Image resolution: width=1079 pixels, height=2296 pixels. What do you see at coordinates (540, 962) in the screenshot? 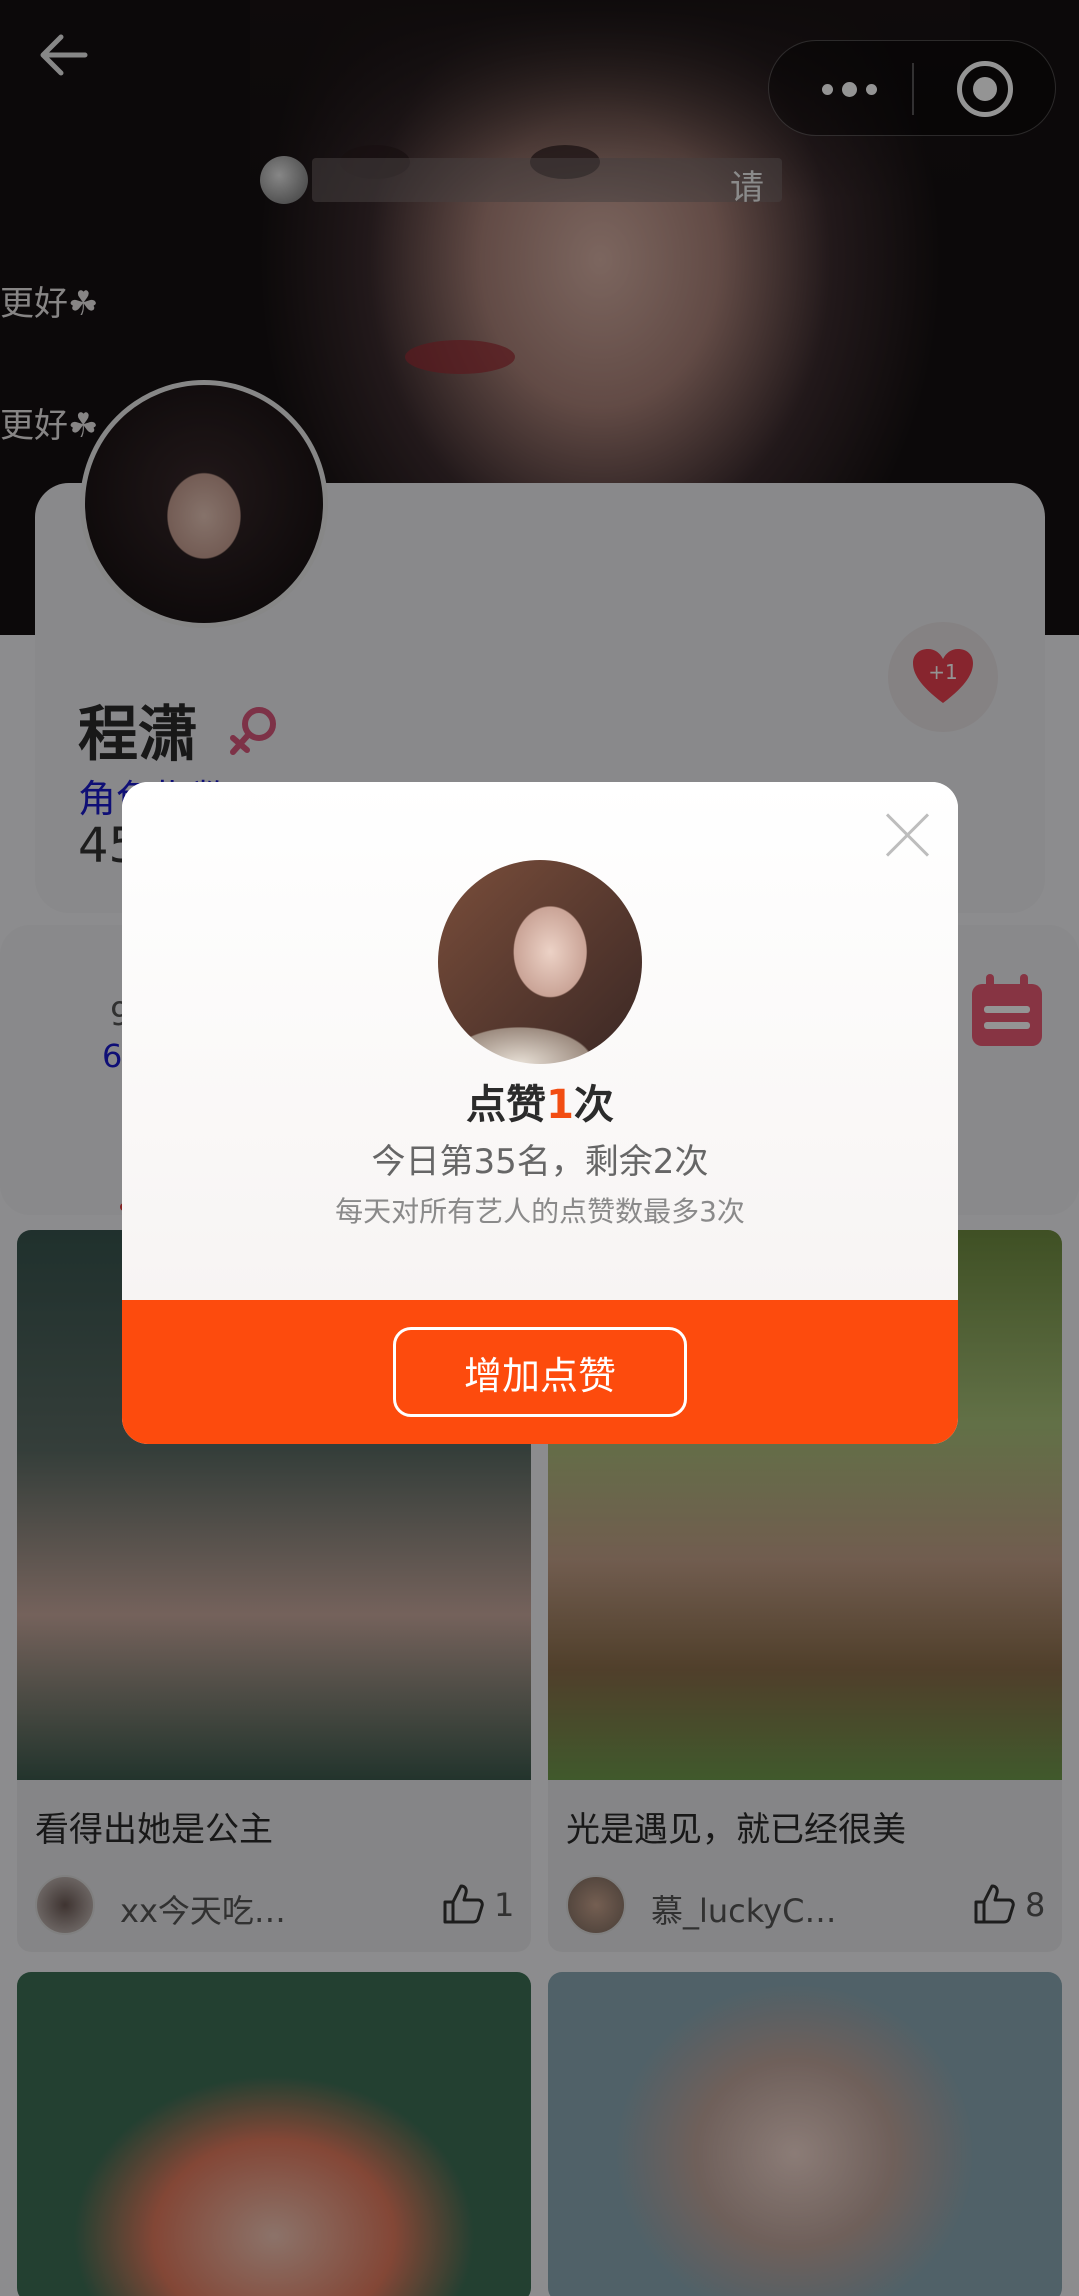
I see `dialog-artist-avatar` at bounding box center [540, 962].